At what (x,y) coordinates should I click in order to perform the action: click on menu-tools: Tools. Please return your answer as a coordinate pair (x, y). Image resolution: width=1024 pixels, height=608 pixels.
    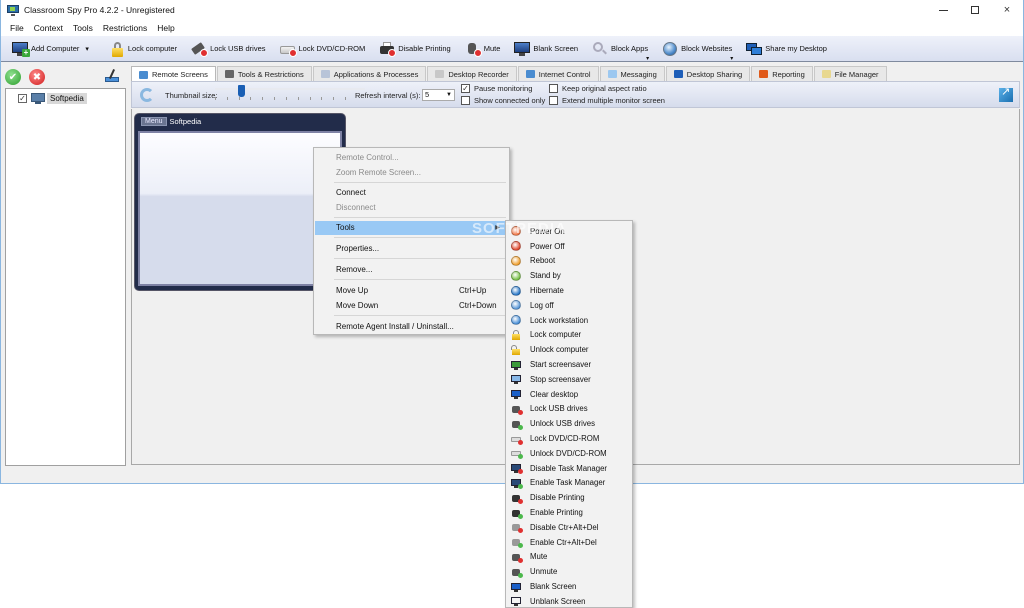
    Looking at the image, I should click on (83, 28).